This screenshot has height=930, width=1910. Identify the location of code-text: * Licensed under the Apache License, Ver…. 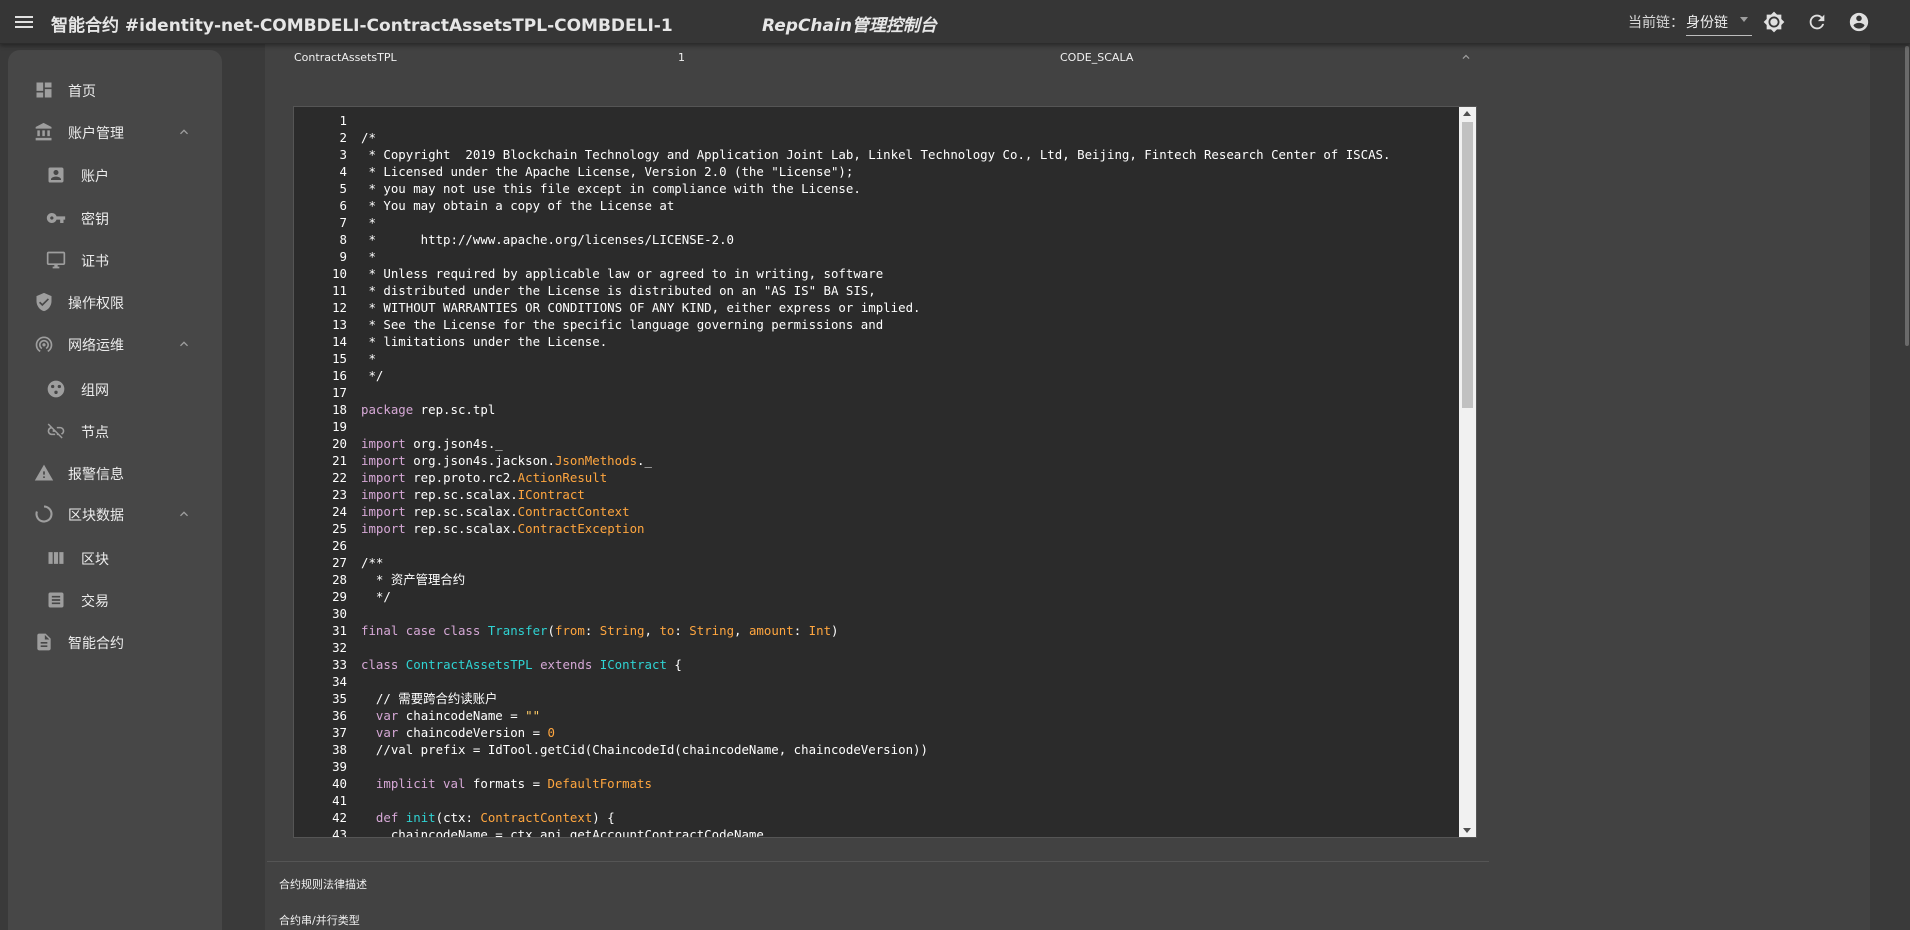
(607, 171).